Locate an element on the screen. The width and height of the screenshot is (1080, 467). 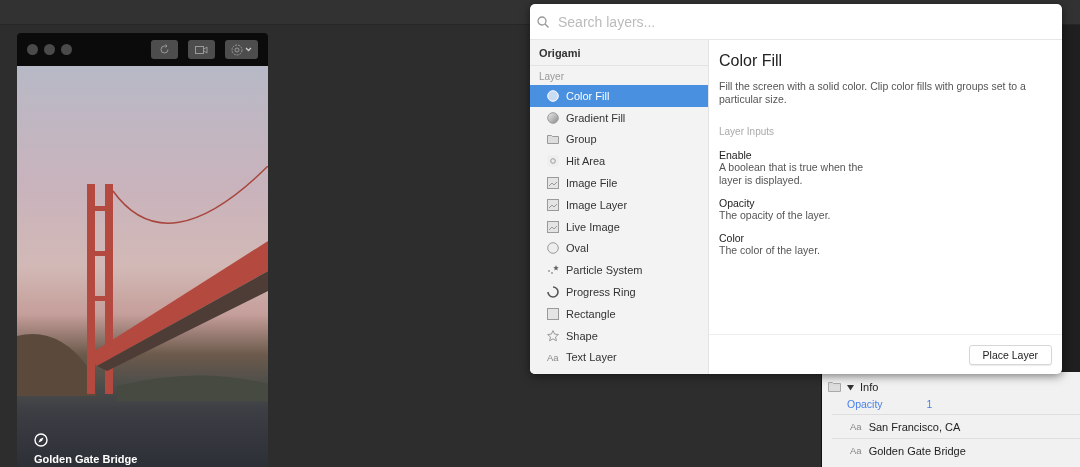
disclosure-triangle-icon is located at coordinates (850, 387).